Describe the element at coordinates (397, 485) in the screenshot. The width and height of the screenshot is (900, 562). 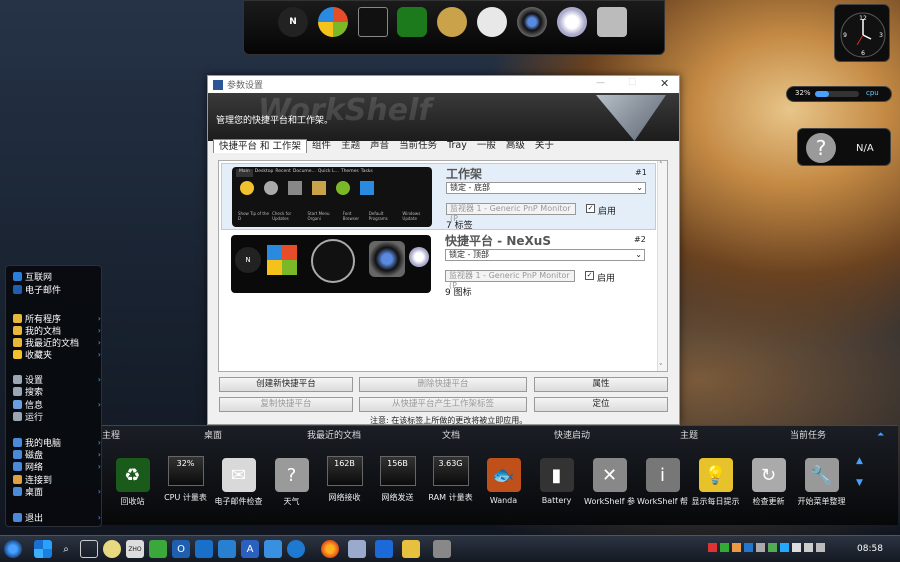
I see `shelf-item: 156B 网络发送` at that location.